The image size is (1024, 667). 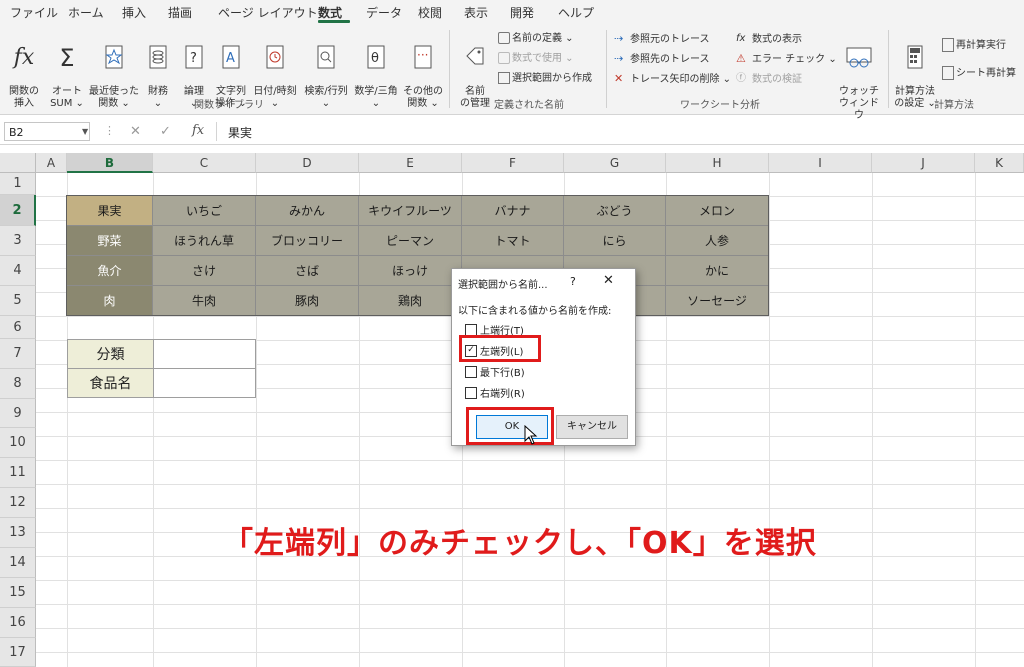 What do you see at coordinates (18, 327) in the screenshot?
I see `row-header-6: 6` at bounding box center [18, 327].